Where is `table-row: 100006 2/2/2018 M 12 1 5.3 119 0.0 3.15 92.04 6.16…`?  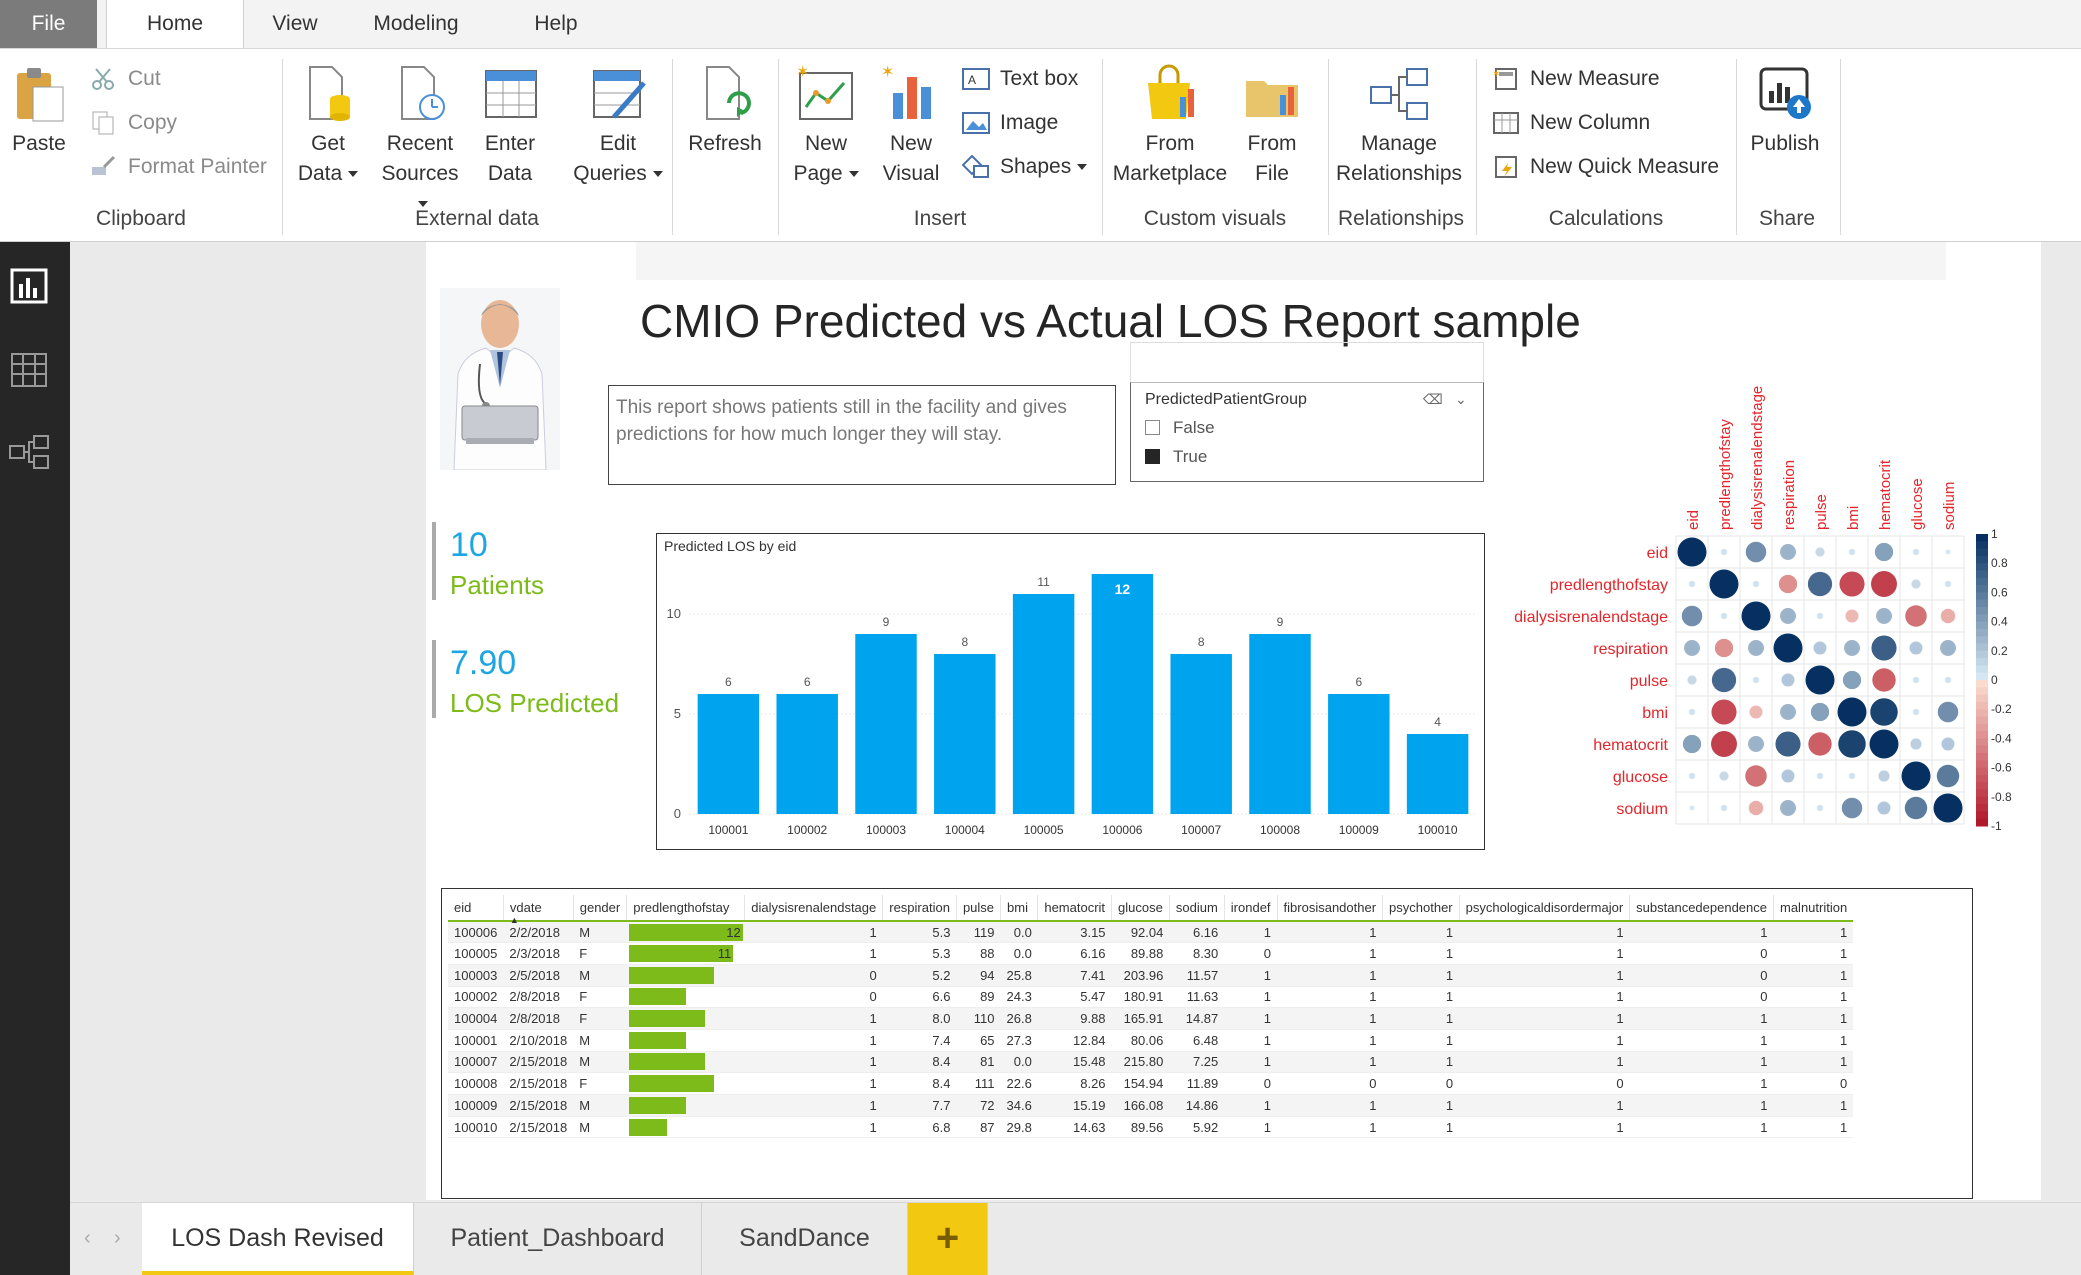
table-row: 100006 2/2/2018 M 12 1 5.3 119 0.0 3.15 92.04 6.16… is located at coordinates (1151, 932).